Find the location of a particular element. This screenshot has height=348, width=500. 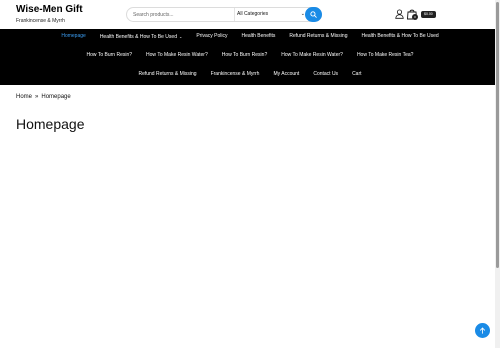

nav-item-health-benefits-how-to-use: Health Benefits & How To Be Used ⌄ is located at coordinates (141, 37).